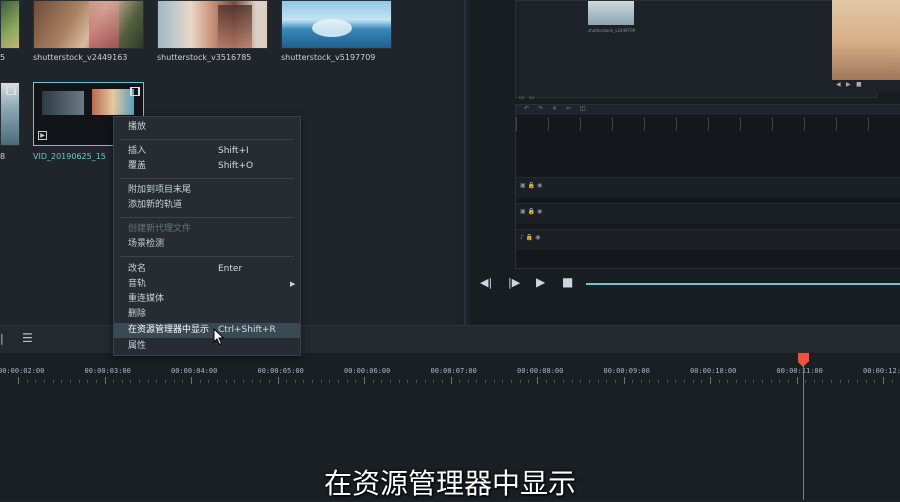  Describe the element at coordinates (155, 205) in the screenshot. I see `menu-item-label: 添加新的轨道` at that location.